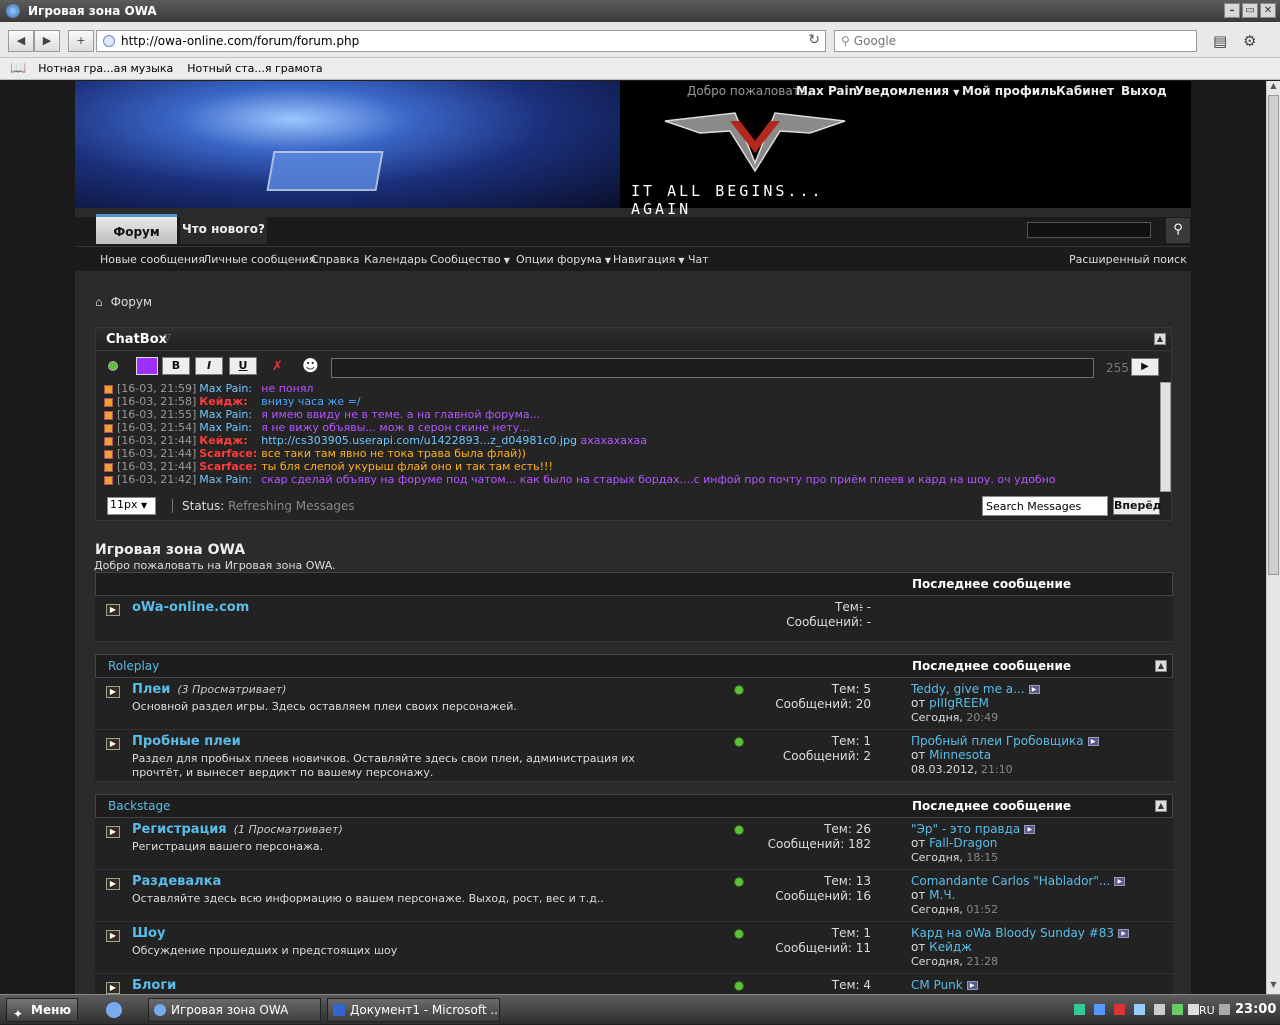 The width and height of the screenshot is (1280, 1025). Describe the element at coordinates (1268, 10) in the screenshot. I see `close-button: ✕` at that location.